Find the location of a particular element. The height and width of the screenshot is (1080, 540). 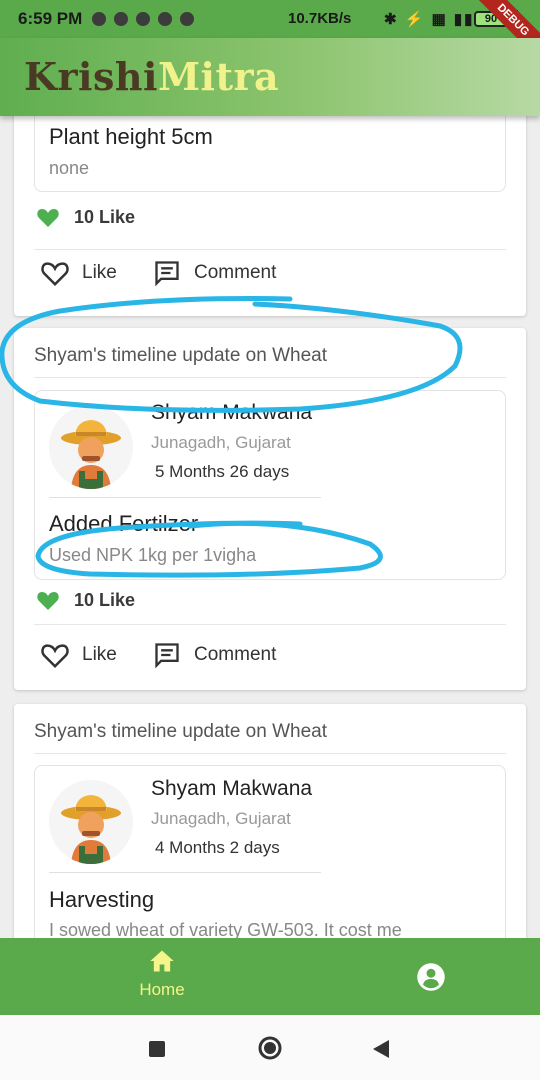

system-nav-bar is located at coordinates (270, 1047).